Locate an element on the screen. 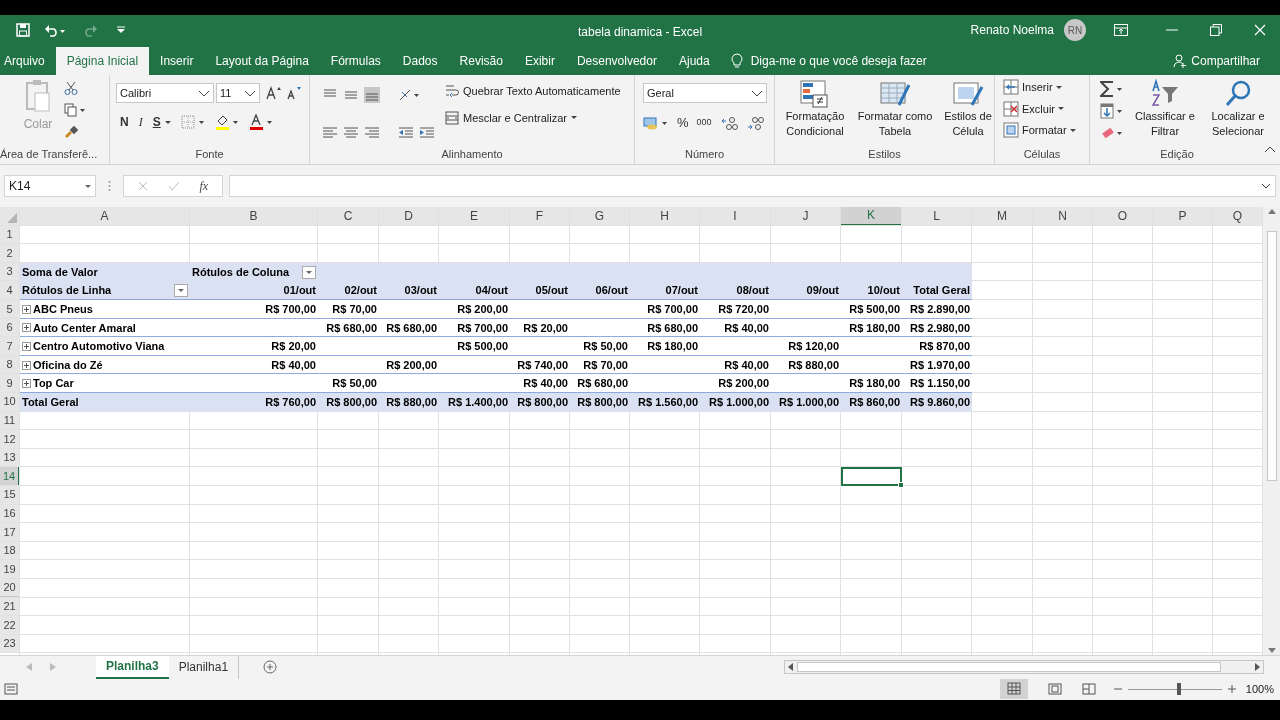 The width and height of the screenshot is (1280, 720). ribbon-tab: Desenvolvedor is located at coordinates (616, 61).